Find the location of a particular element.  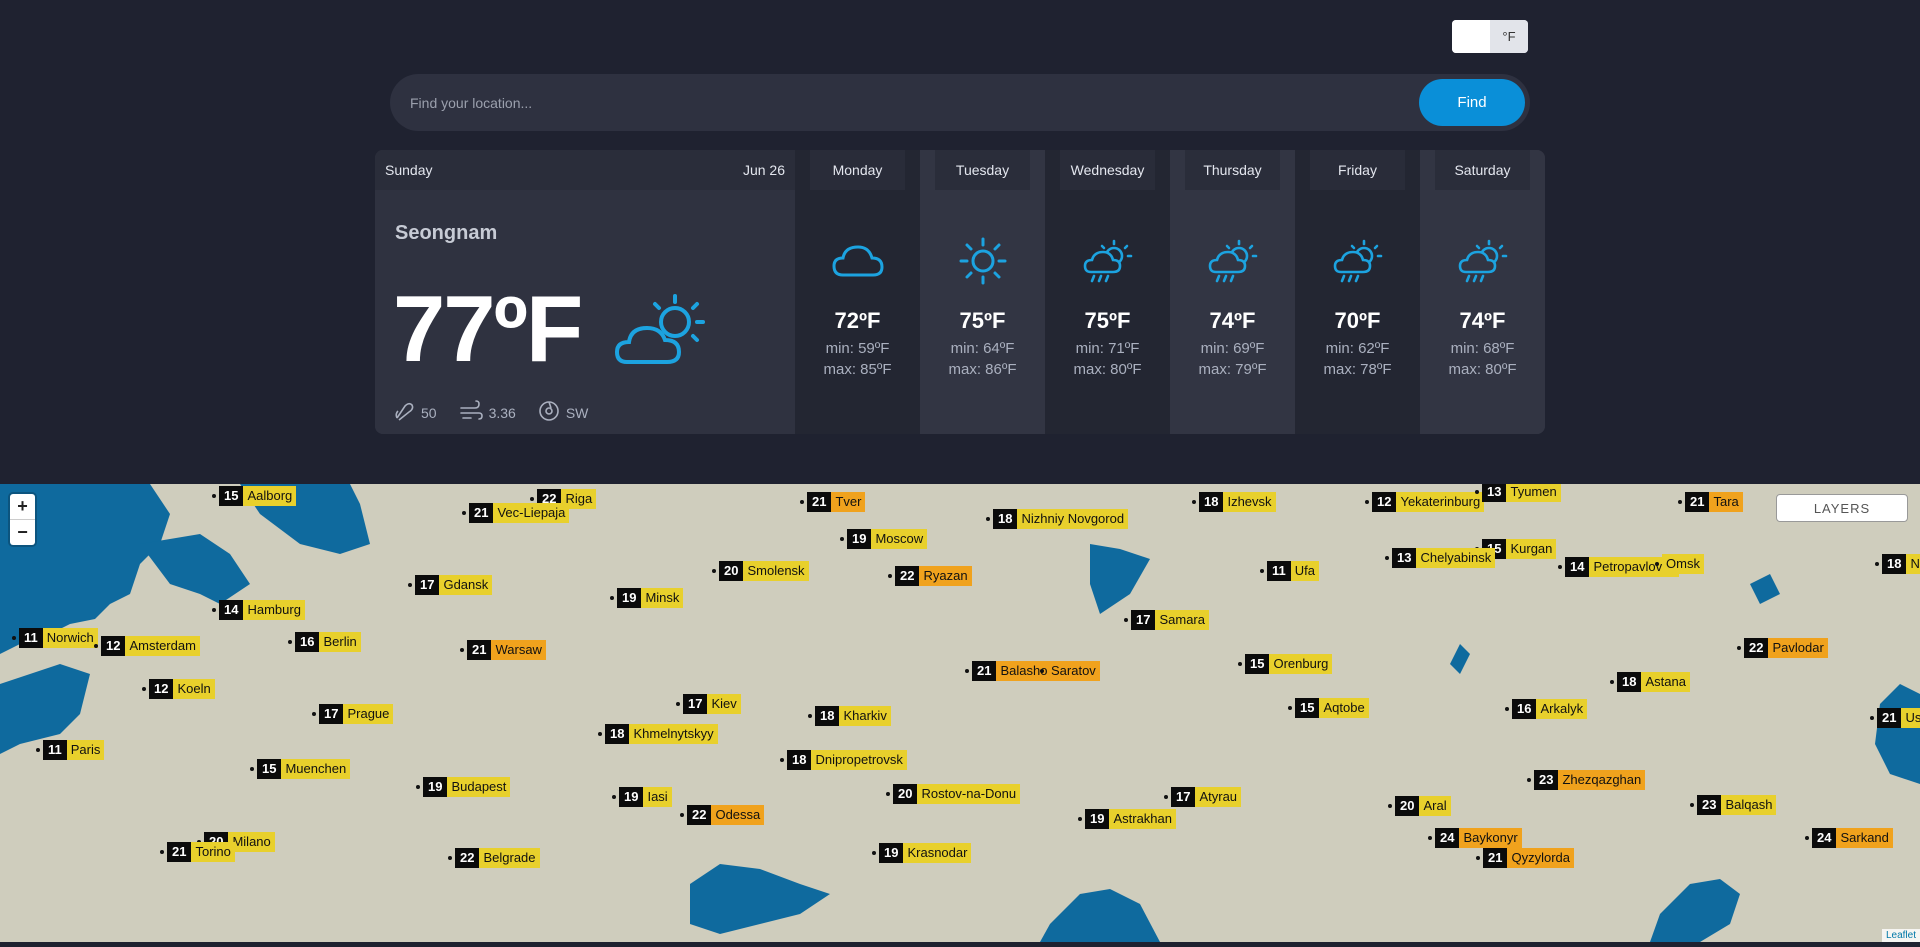

city-marker: 20 Aral is located at coordinates (1419, 806).